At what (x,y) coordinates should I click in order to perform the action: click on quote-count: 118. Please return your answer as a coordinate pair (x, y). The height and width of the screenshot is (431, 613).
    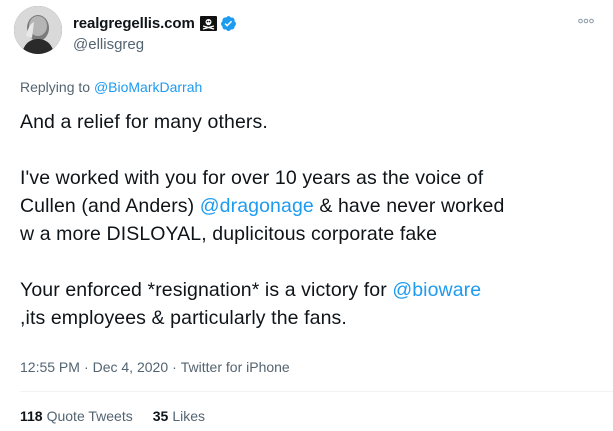
    Looking at the image, I should click on (31, 416).